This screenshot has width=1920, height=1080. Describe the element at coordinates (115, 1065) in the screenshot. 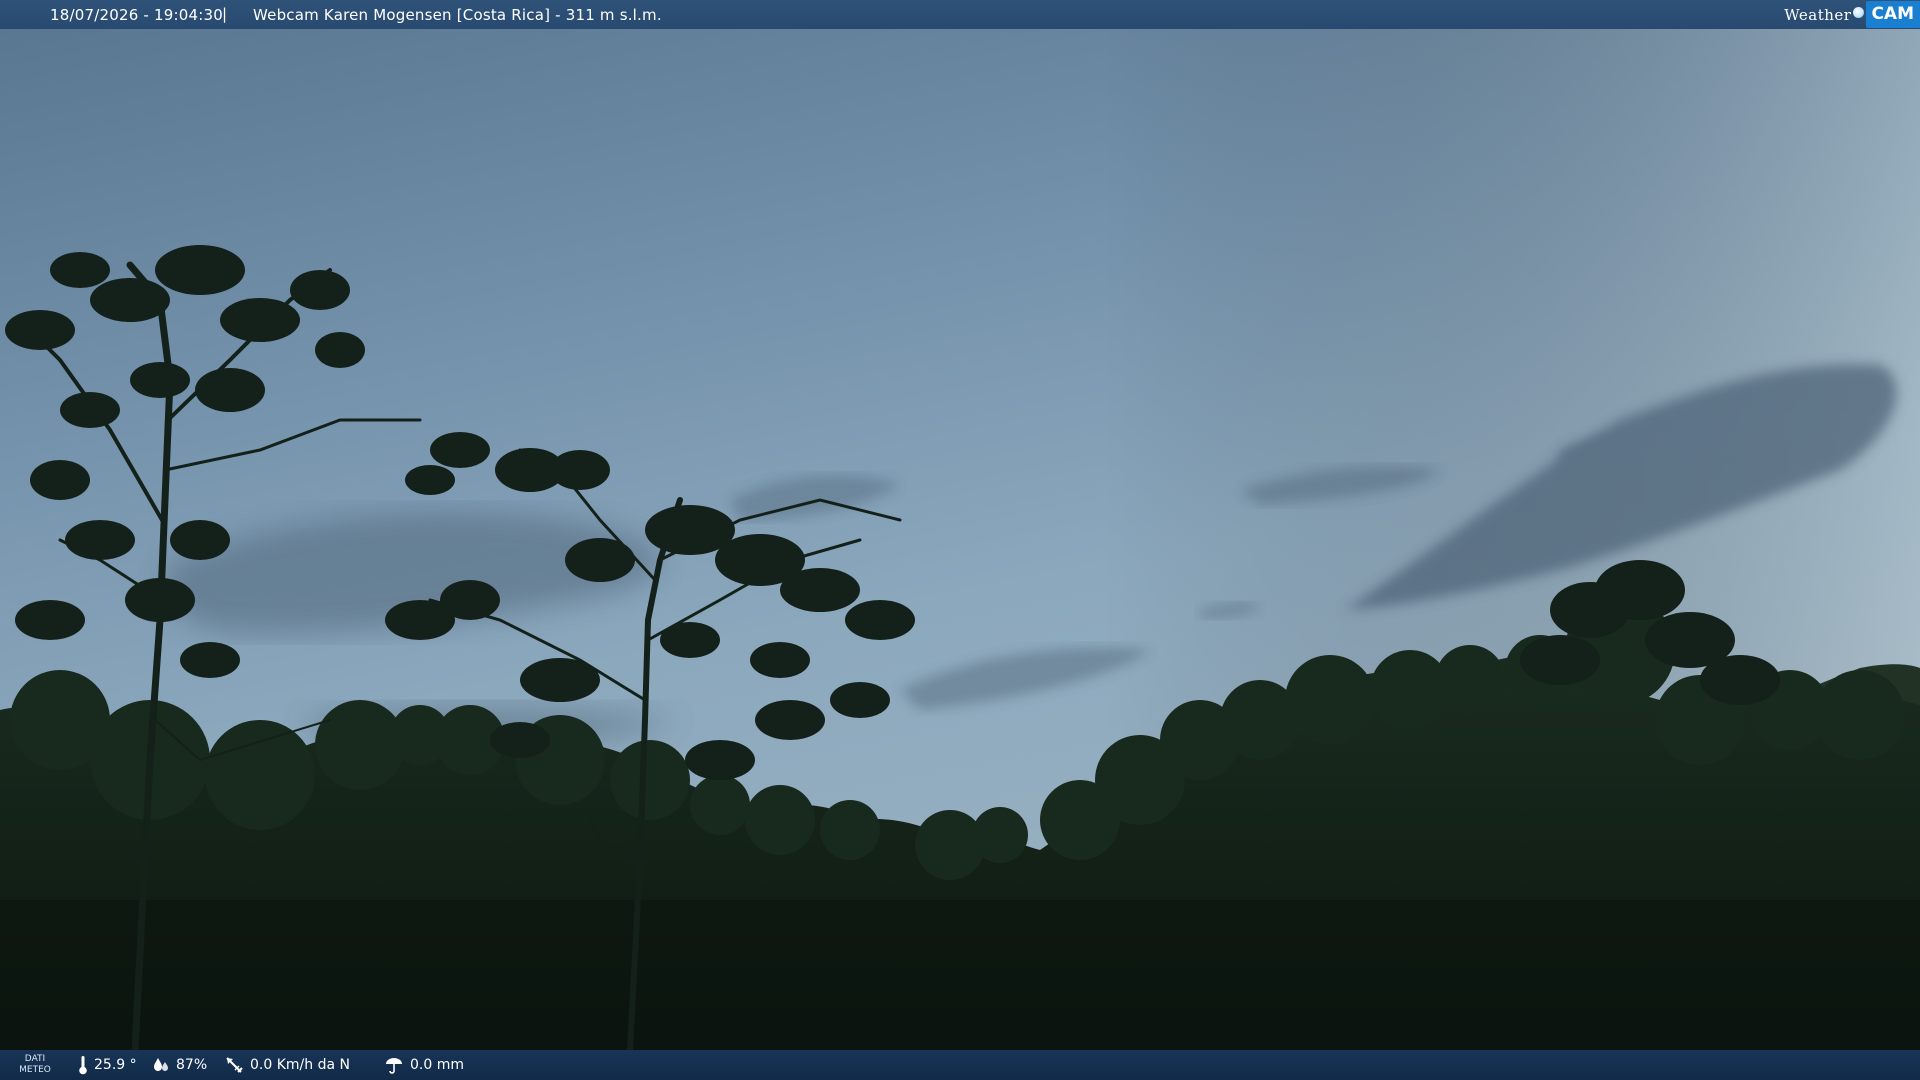

I see `temperature-value: 25.9 °` at that location.